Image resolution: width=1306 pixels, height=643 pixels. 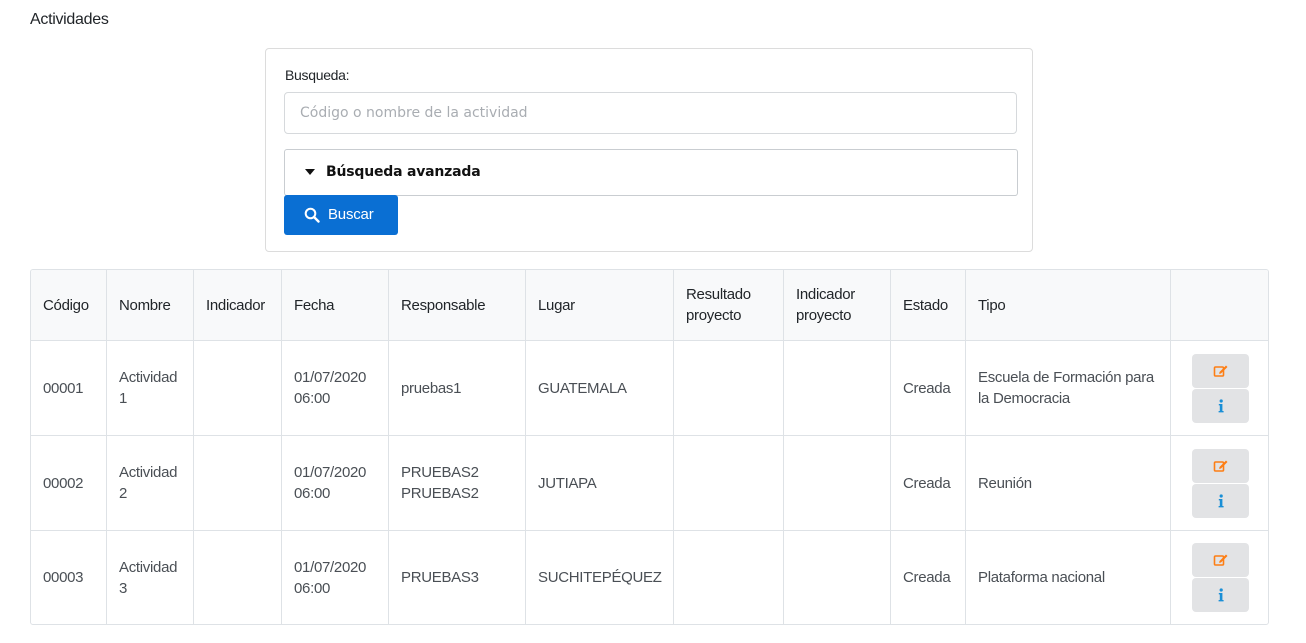 What do you see at coordinates (599, 577) in the screenshot?
I see `cell-lugar: SUCHITEPÉQUEZ` at bounding box center [599, 577].